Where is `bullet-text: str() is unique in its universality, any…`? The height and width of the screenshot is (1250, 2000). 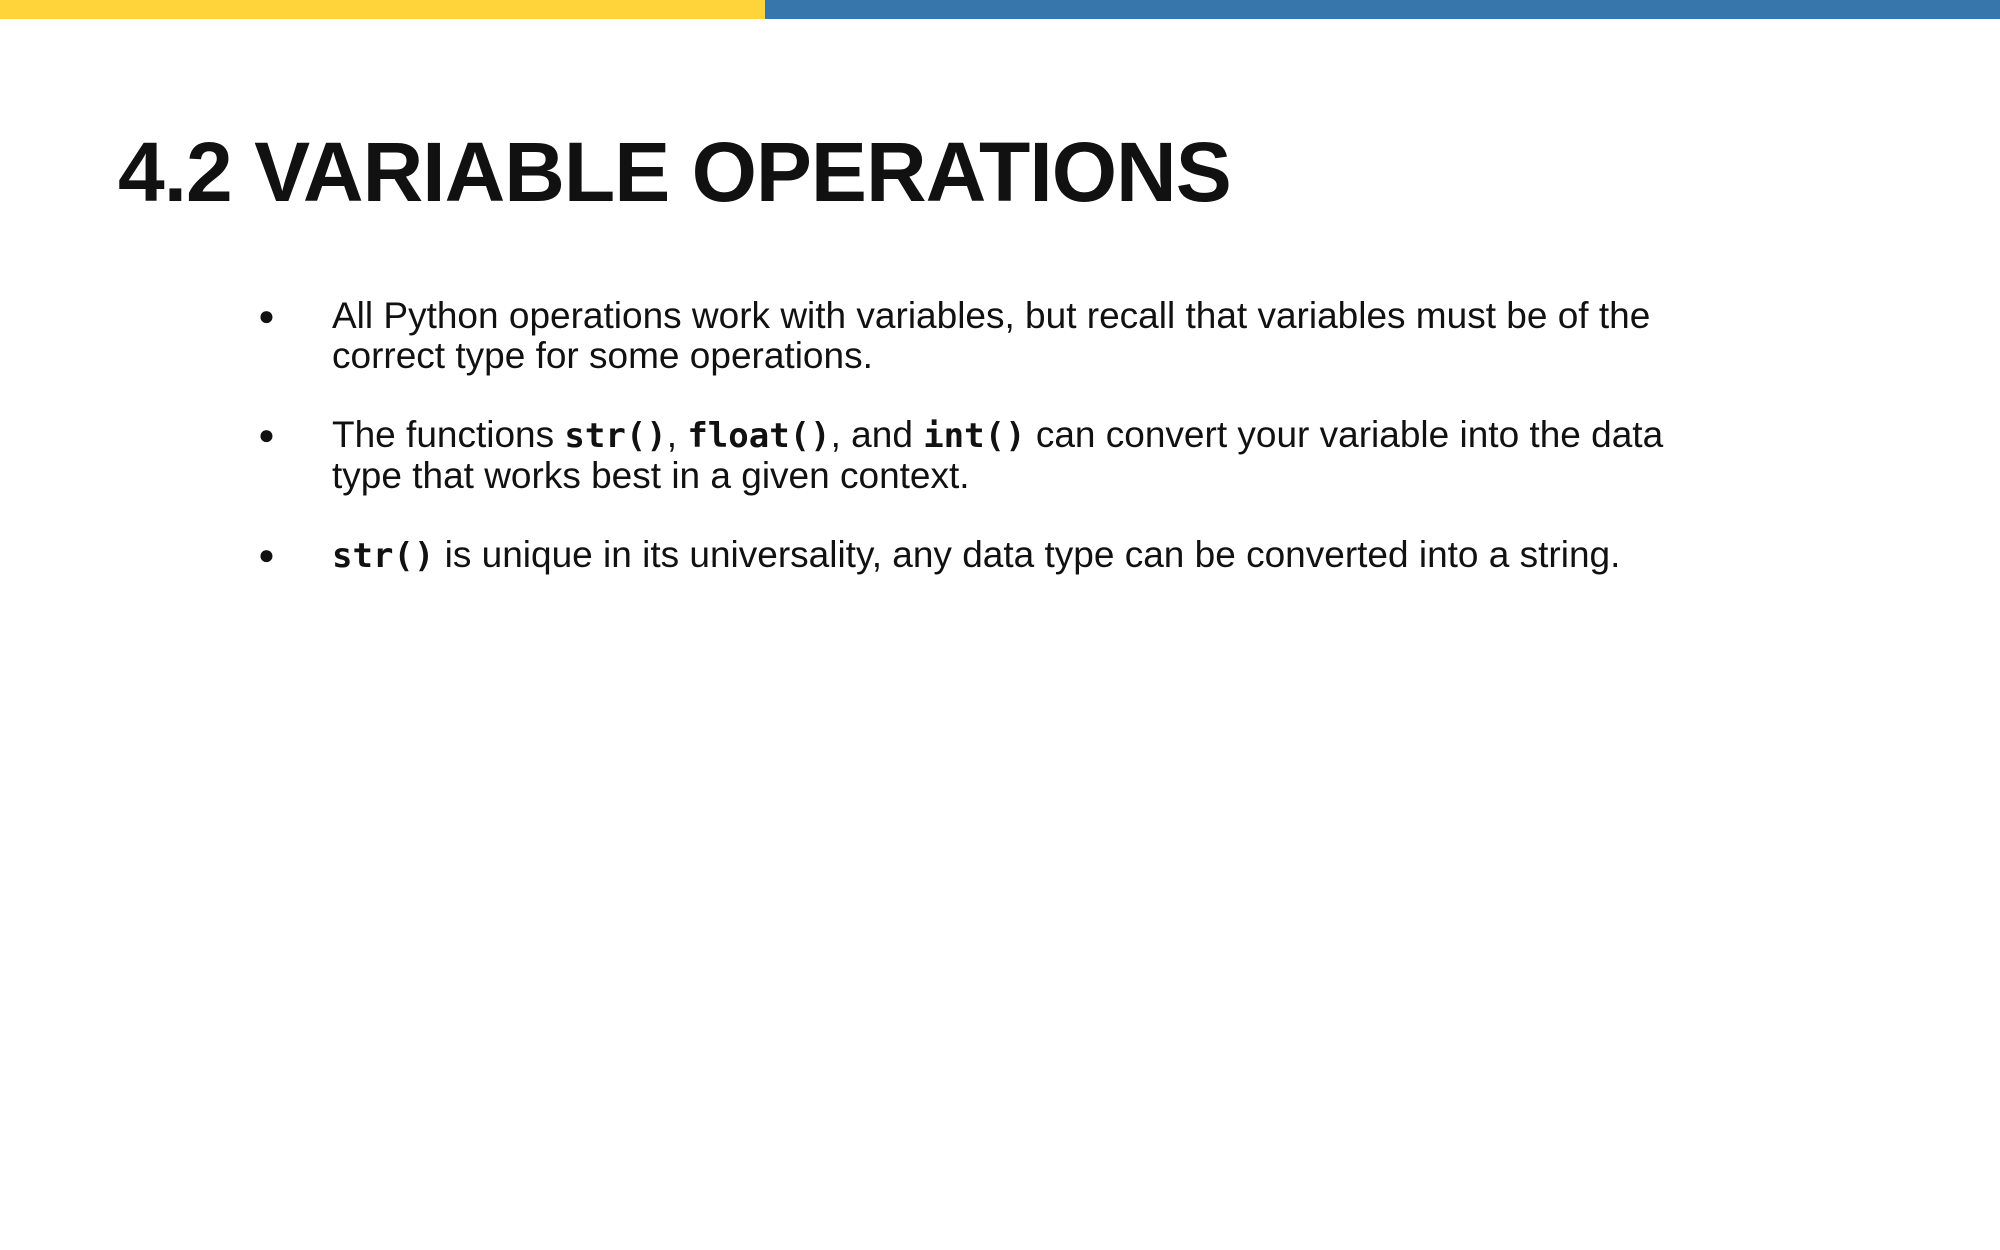
bullet-text: str() is unique in its universality, any… is located at coordinates (976, 555).